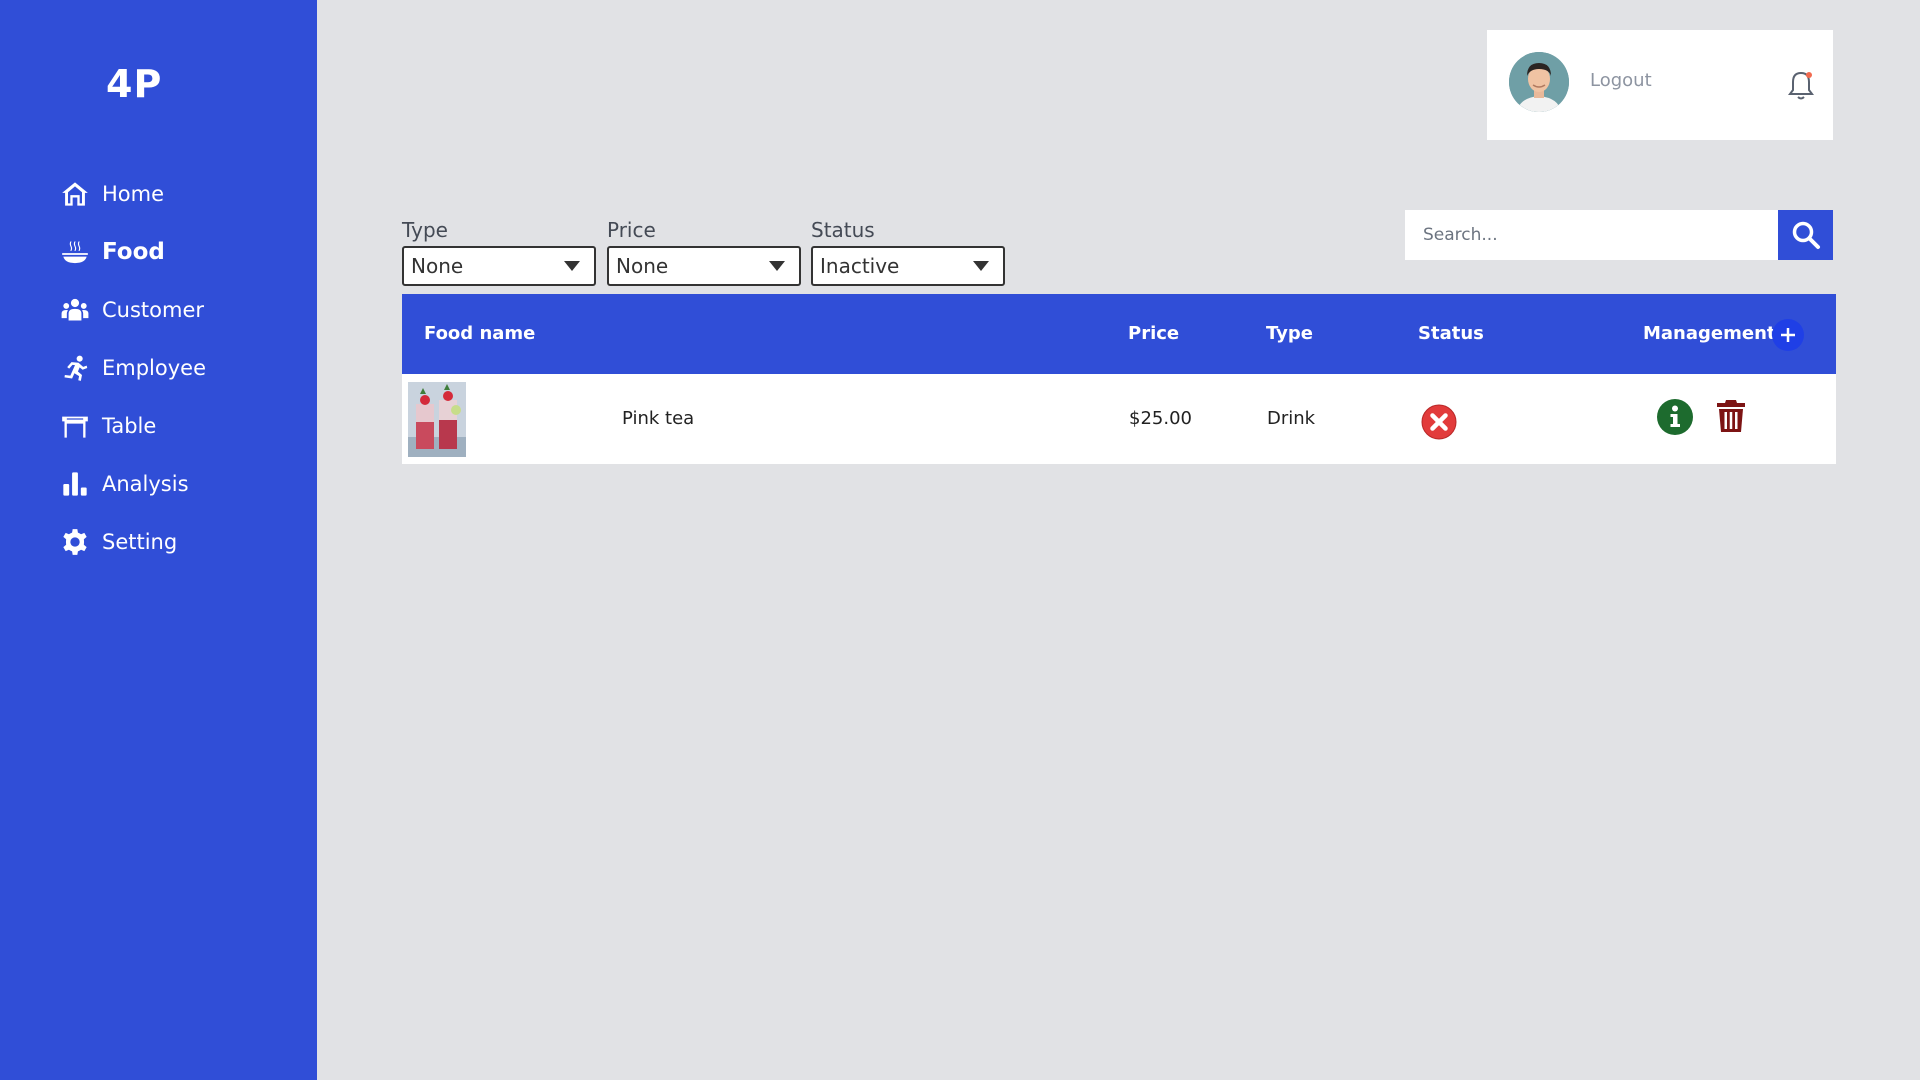  I want to click on sidebar-item-home: Home, so click(133, 194).